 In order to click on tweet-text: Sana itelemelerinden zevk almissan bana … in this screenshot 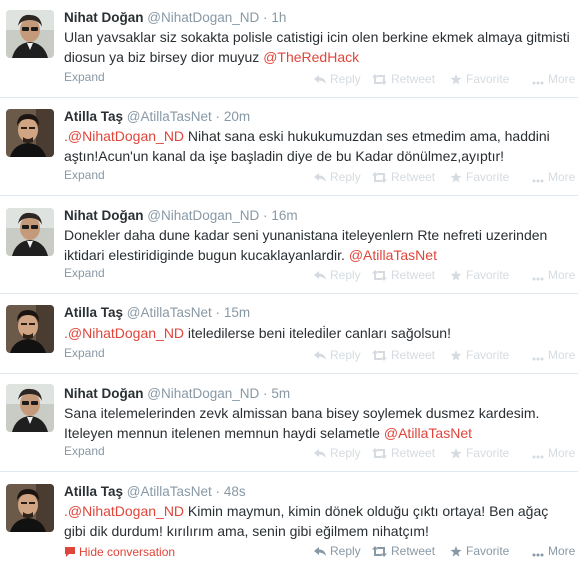, I will do `click(317, 423)`.